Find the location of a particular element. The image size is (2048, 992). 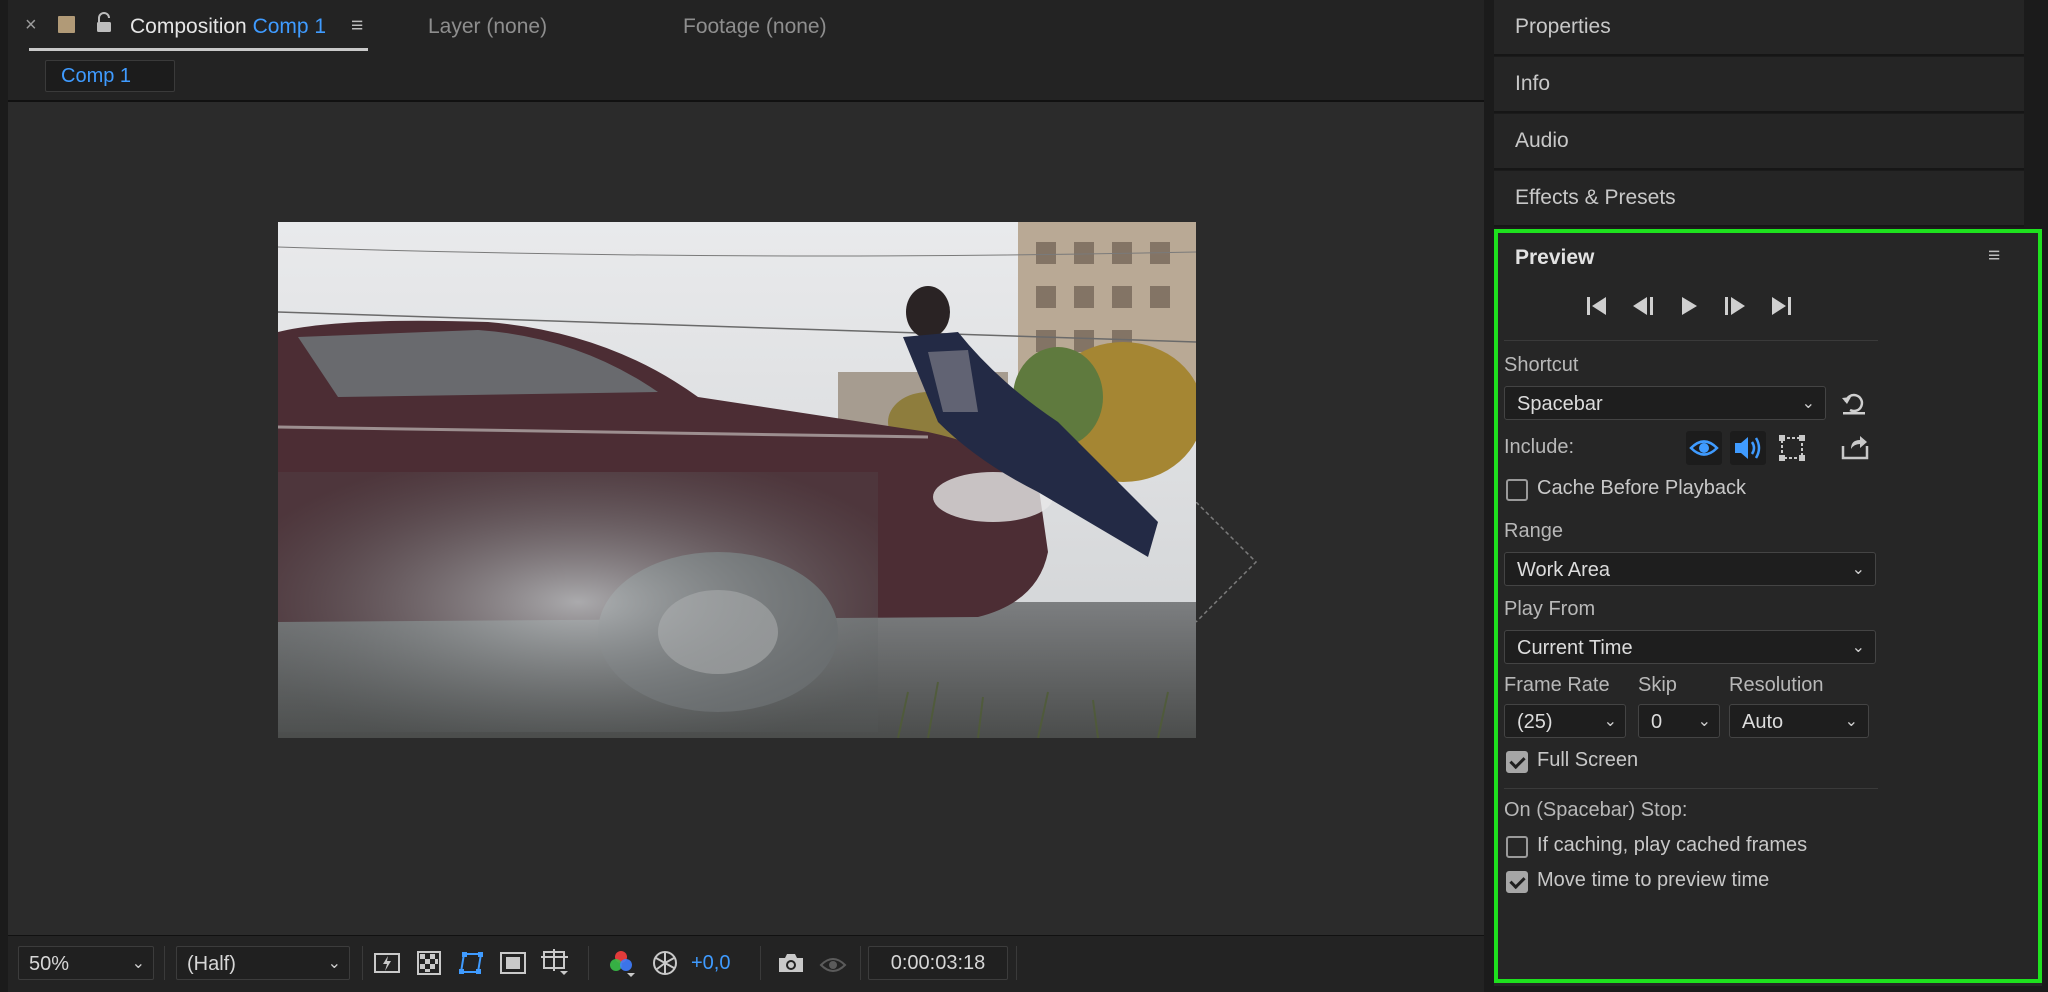

shortcut-value: Spacebar is located at coordinates (1560, 404).